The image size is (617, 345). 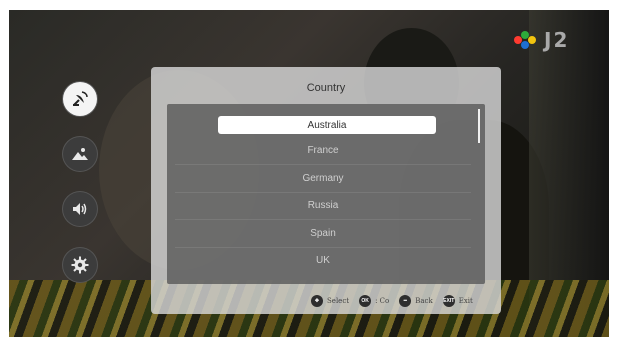 What do you see at coordinates (338, 301) in the screenshot?
I see `hint-select-label: Select` at bounding box center [338, 301].